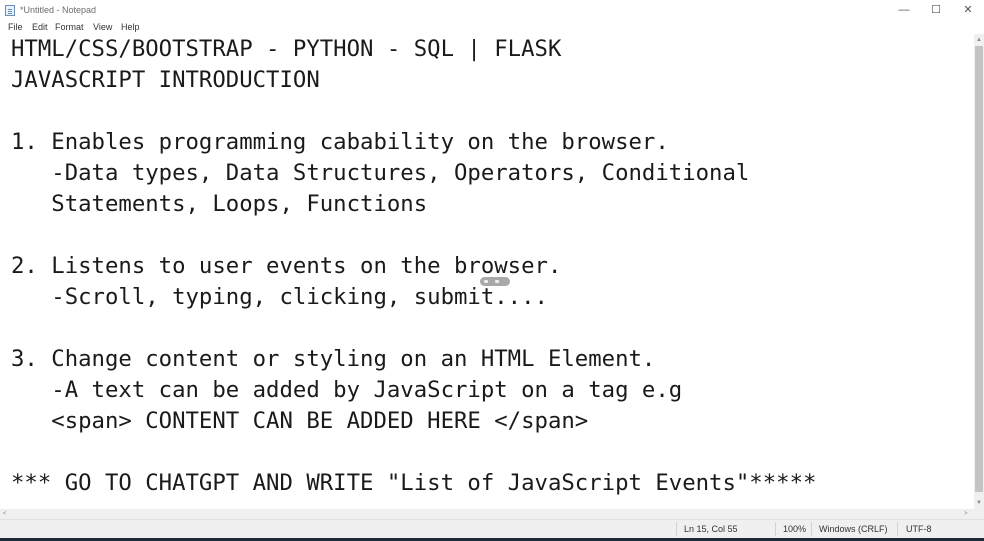  What do you see at coordinates (165, 80) in the screenshot?
I see `text-line-2: JAVASCRIPT INTRODUCTION` at bounding box center [165, 80].